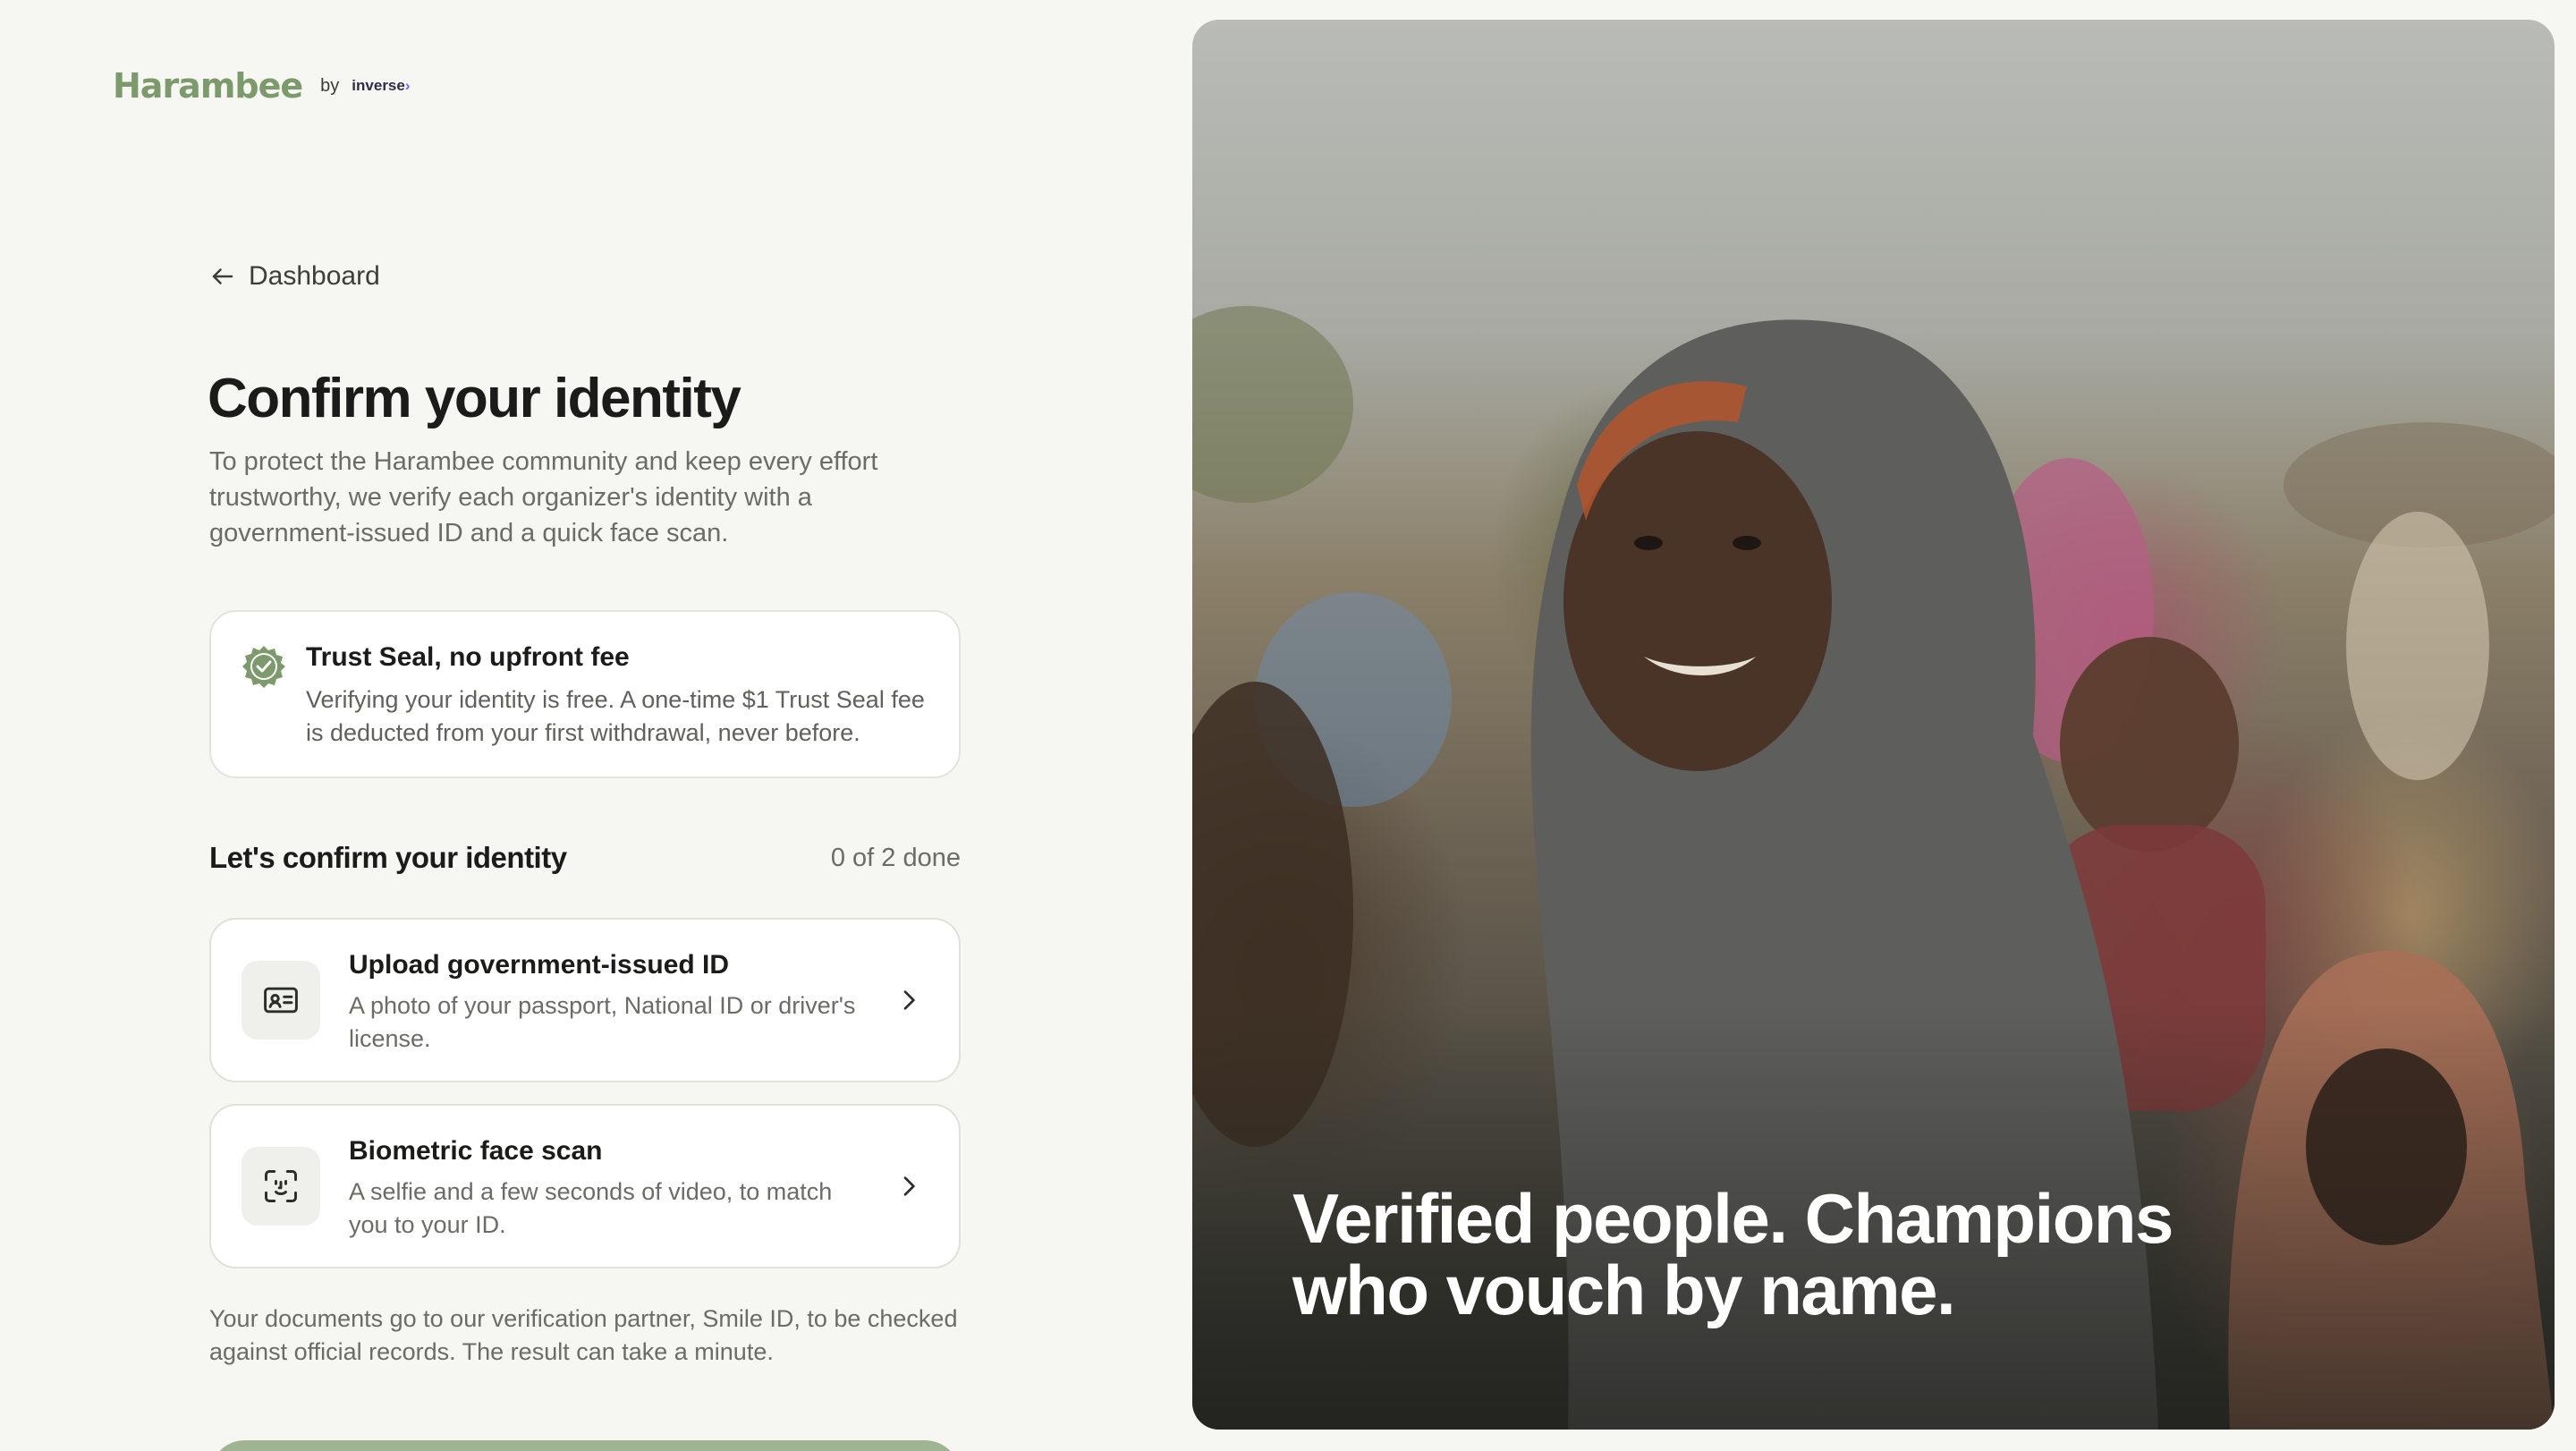 This screenshot has width=2576, height=1451. I want to click on continue-button, so click(585, 1445).